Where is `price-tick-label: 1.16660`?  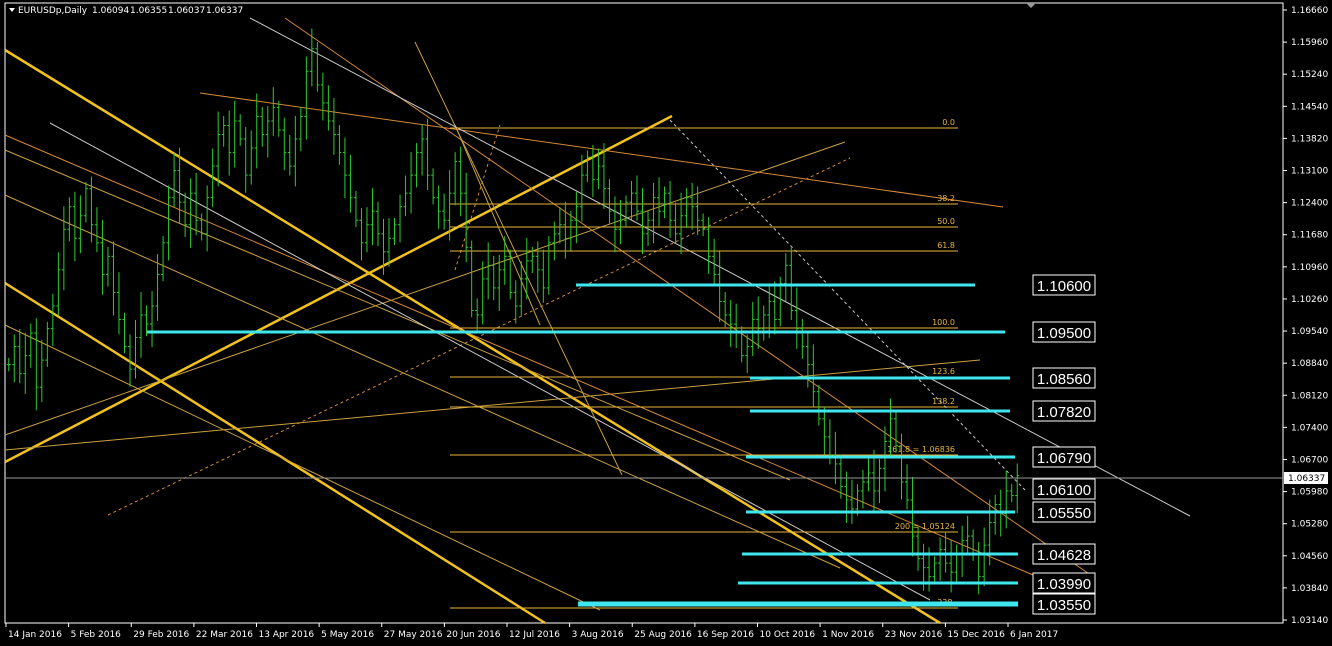
price-tick-label: 1.16660 is located at coordinates (1309, 11).